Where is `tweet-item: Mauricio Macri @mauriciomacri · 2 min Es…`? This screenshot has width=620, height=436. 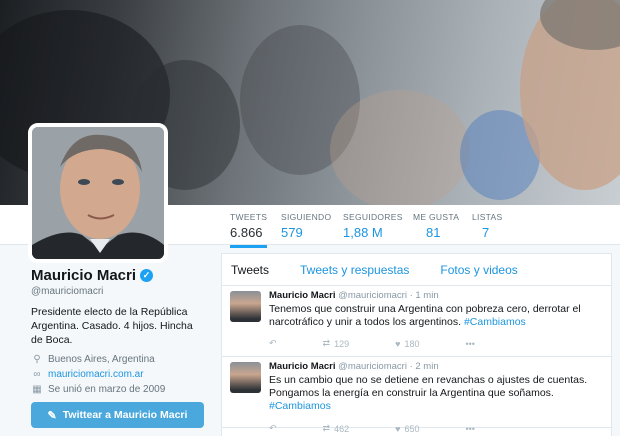
tweet-item: Mauricio Macri @mauriciomacri · 2 min Es… is located at coordinates (416, 395).